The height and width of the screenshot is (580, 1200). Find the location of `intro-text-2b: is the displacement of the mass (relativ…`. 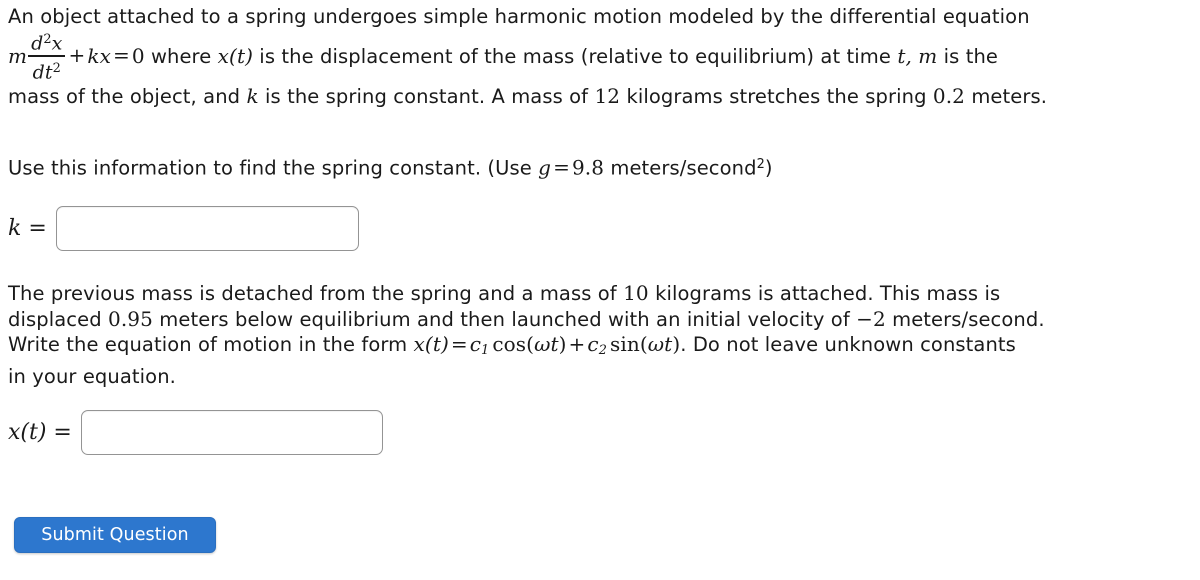

intro-text-2b: is the displacement of the mass (relativ… is located at coordinates (575, 56).